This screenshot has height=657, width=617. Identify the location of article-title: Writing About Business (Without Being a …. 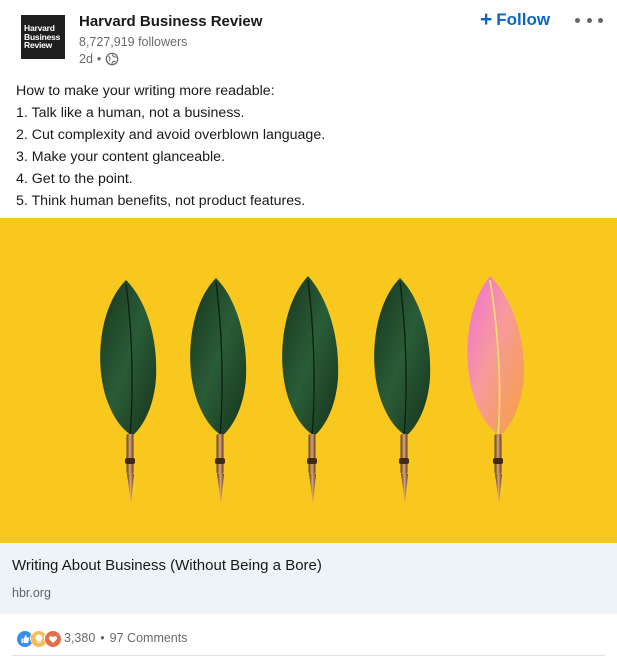
(167, 565).